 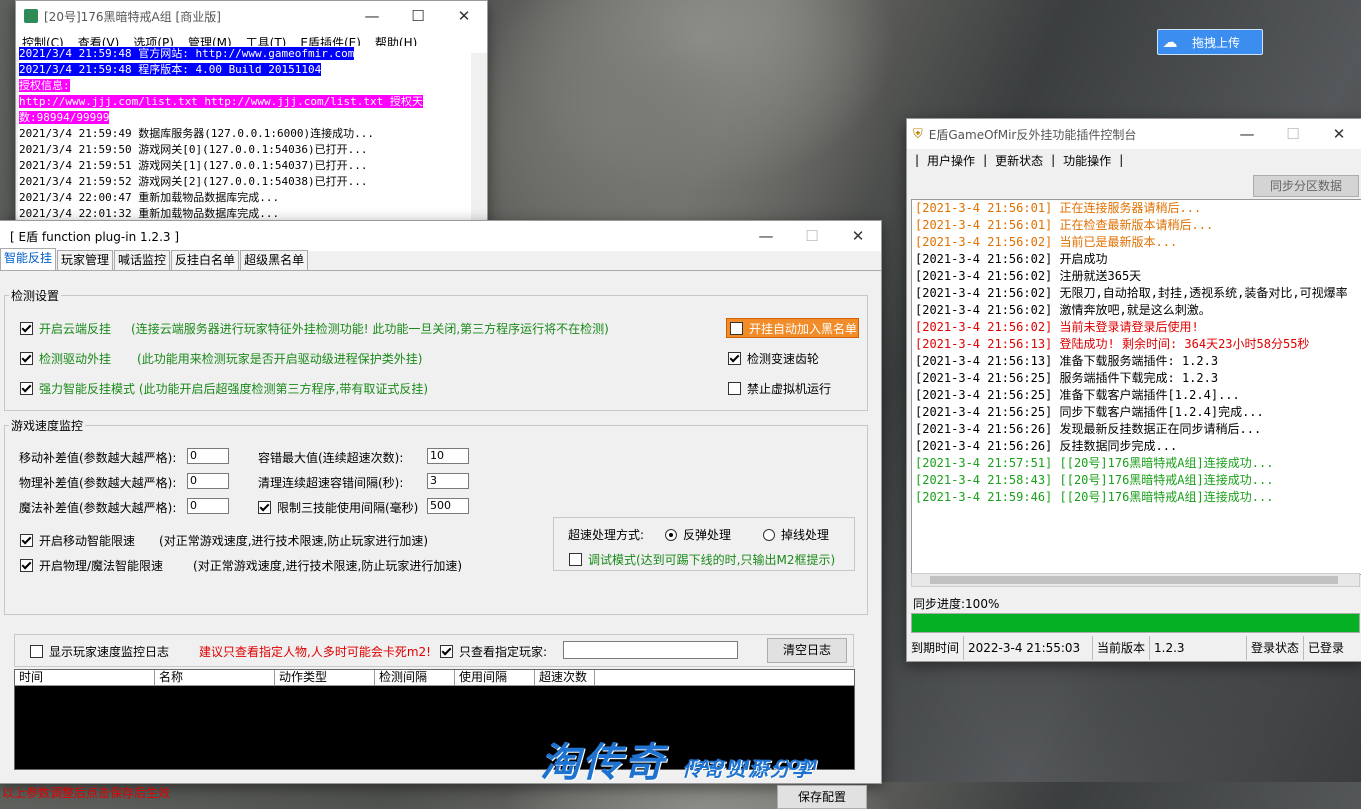 What do you see at coordinates (478, 141) in the screenshot?
I see `server-log-scrollbar` at bounding box center [478, 141].